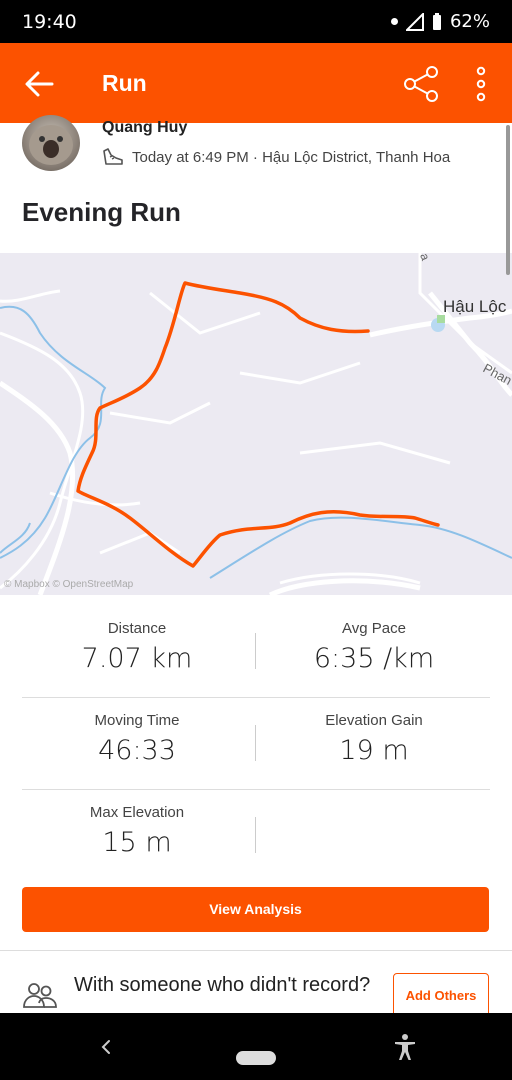 The width and height of the screenshot is (512, 1080). What do you see at coordinates (425, 258) in the screenshot?
I see `map-road-label-2: a` at bounding box center [425, 258].